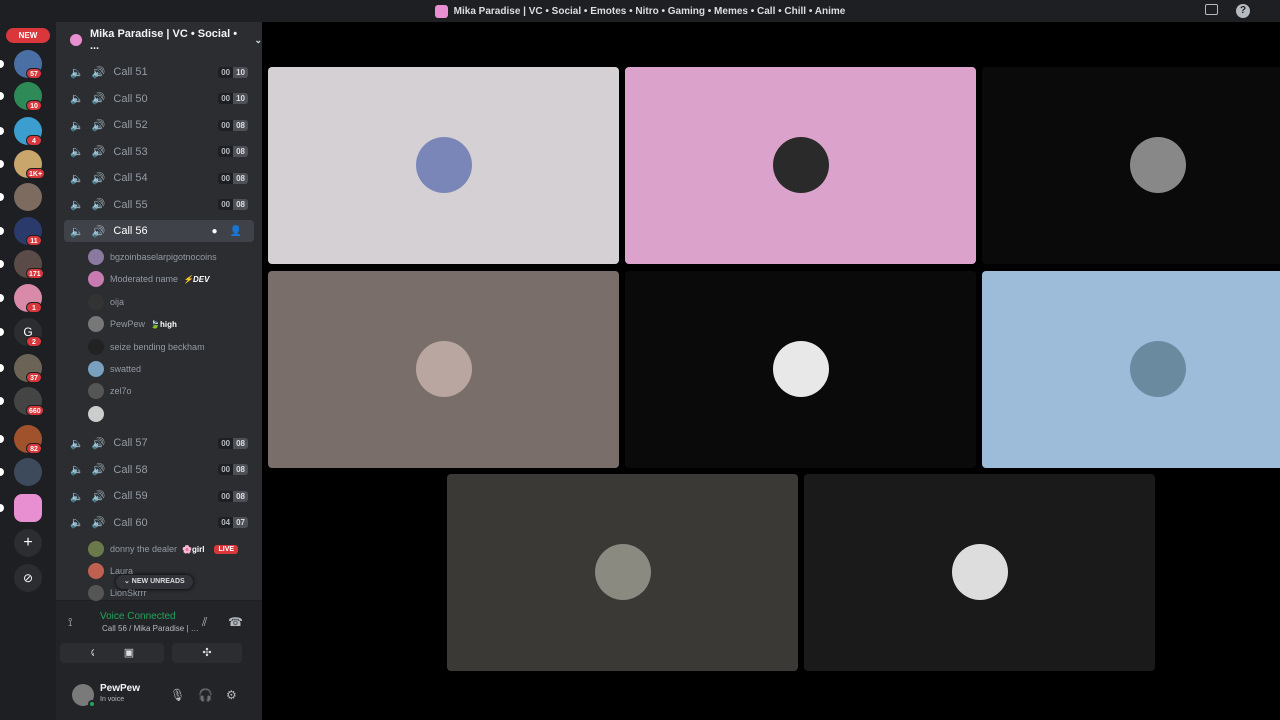  What do you see at coordinates (159, 470) in the screenshot?
I see `voice-channel: 🔈 🔊 Call 58 00 08` at bounding box center [159, 470].